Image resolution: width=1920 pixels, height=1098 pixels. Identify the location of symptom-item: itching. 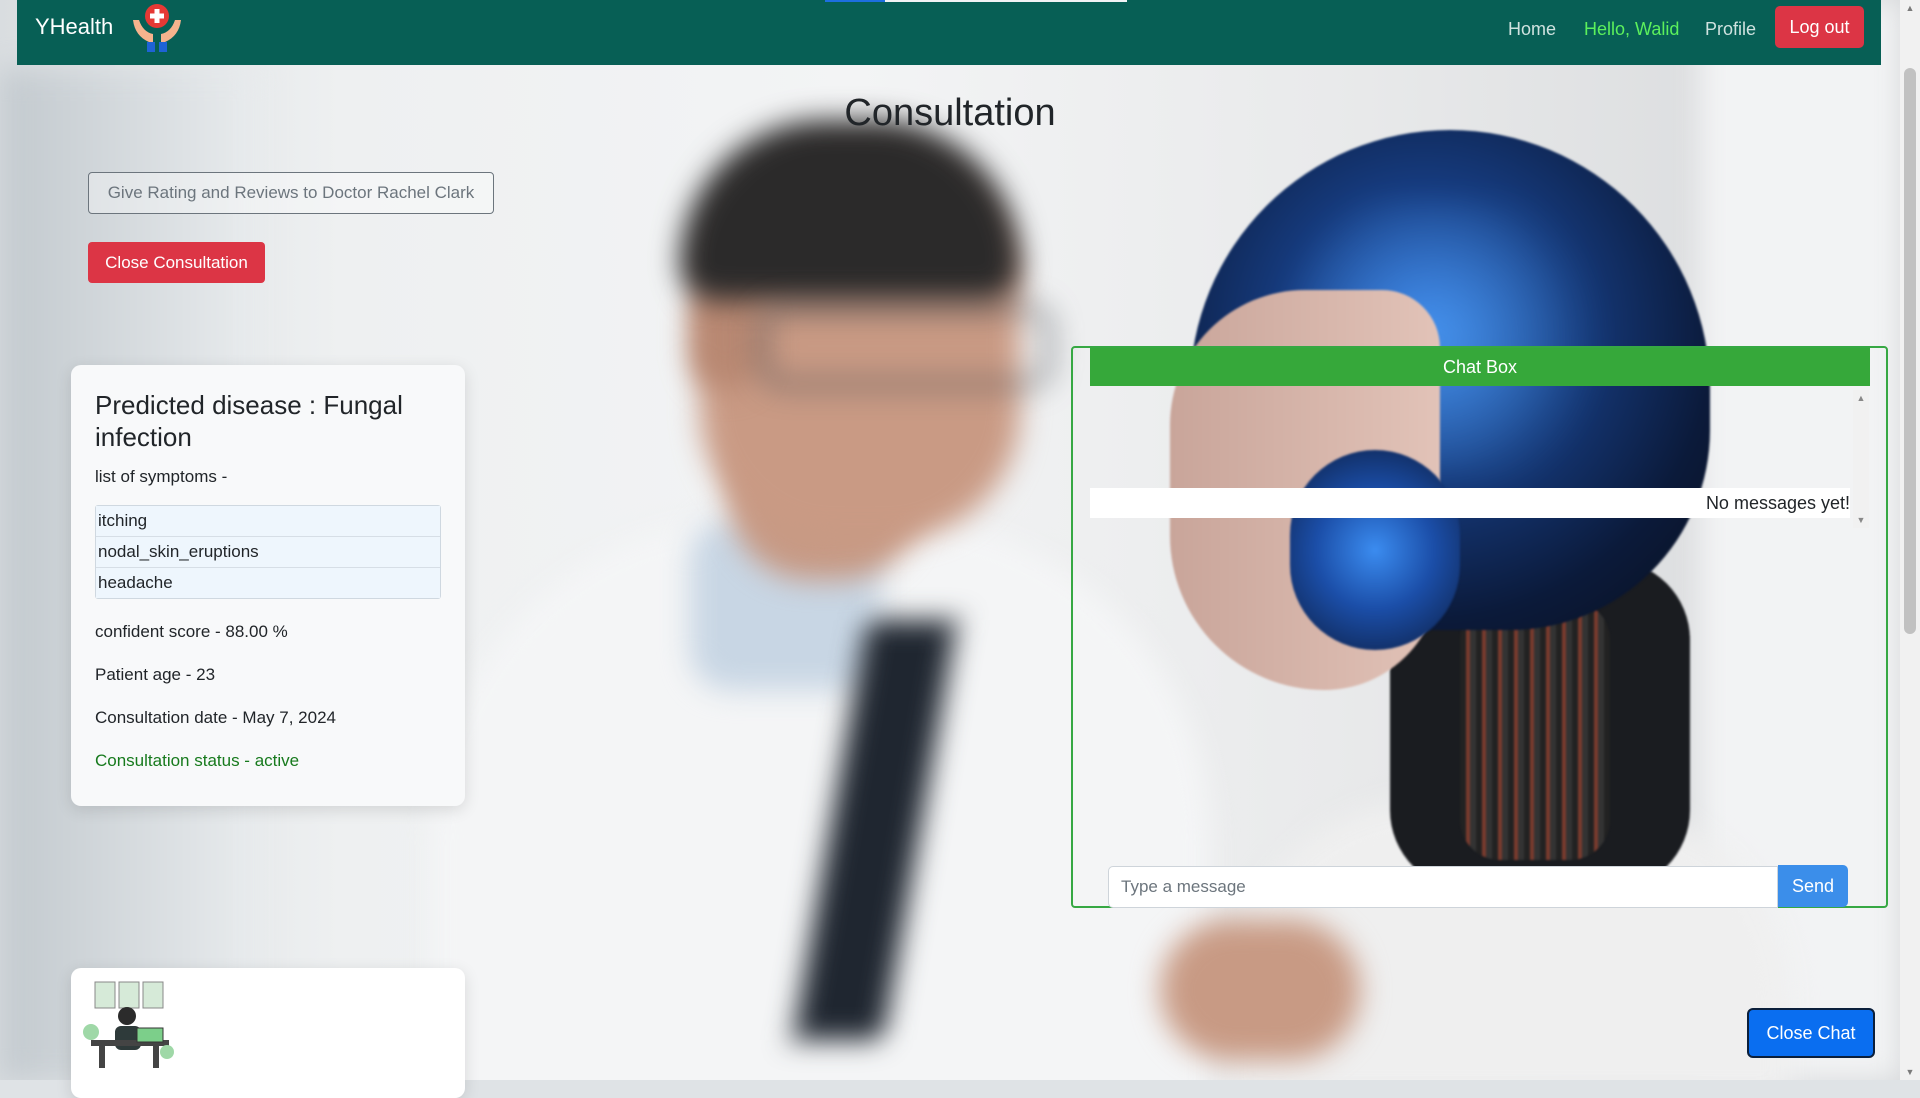
(268, 521).